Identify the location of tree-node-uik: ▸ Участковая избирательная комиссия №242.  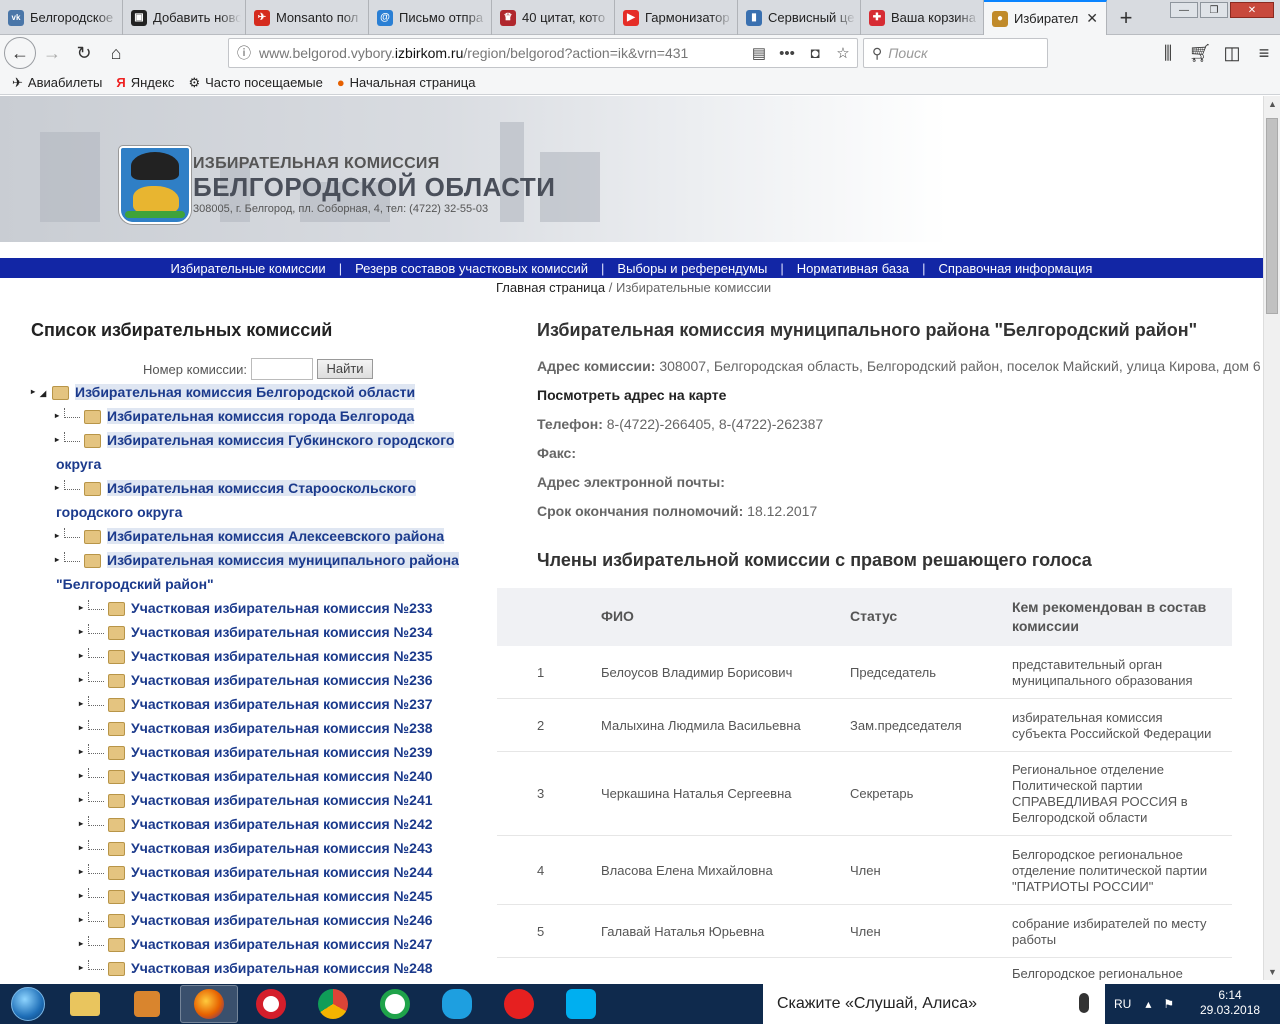
(256, 824).